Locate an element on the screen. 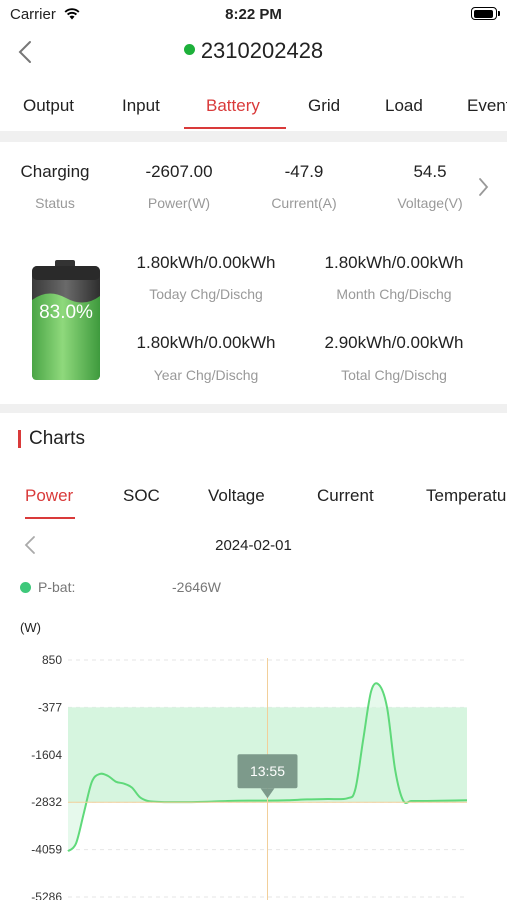 The width and height of the screenshot is (507, 900). legend-marker is located at coordinates (25, 587).